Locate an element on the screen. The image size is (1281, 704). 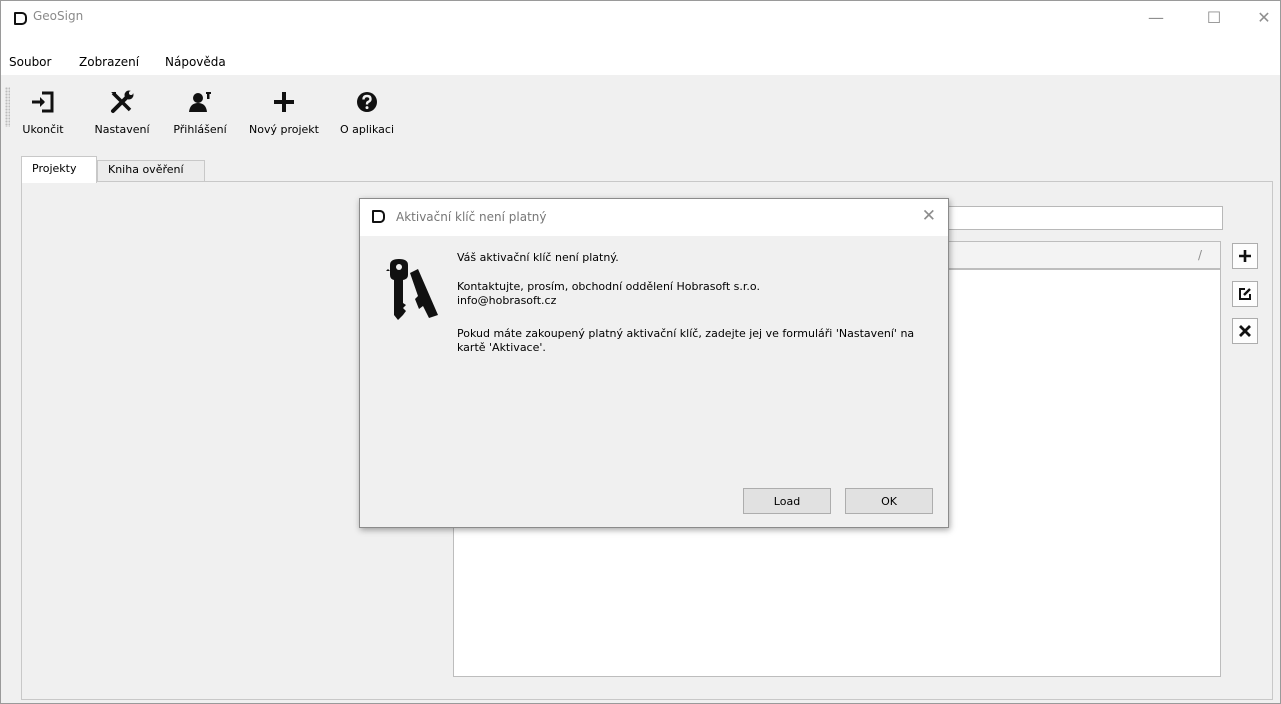
new-project-tool-button: Nový projekt is located at coordinates (284, 115).